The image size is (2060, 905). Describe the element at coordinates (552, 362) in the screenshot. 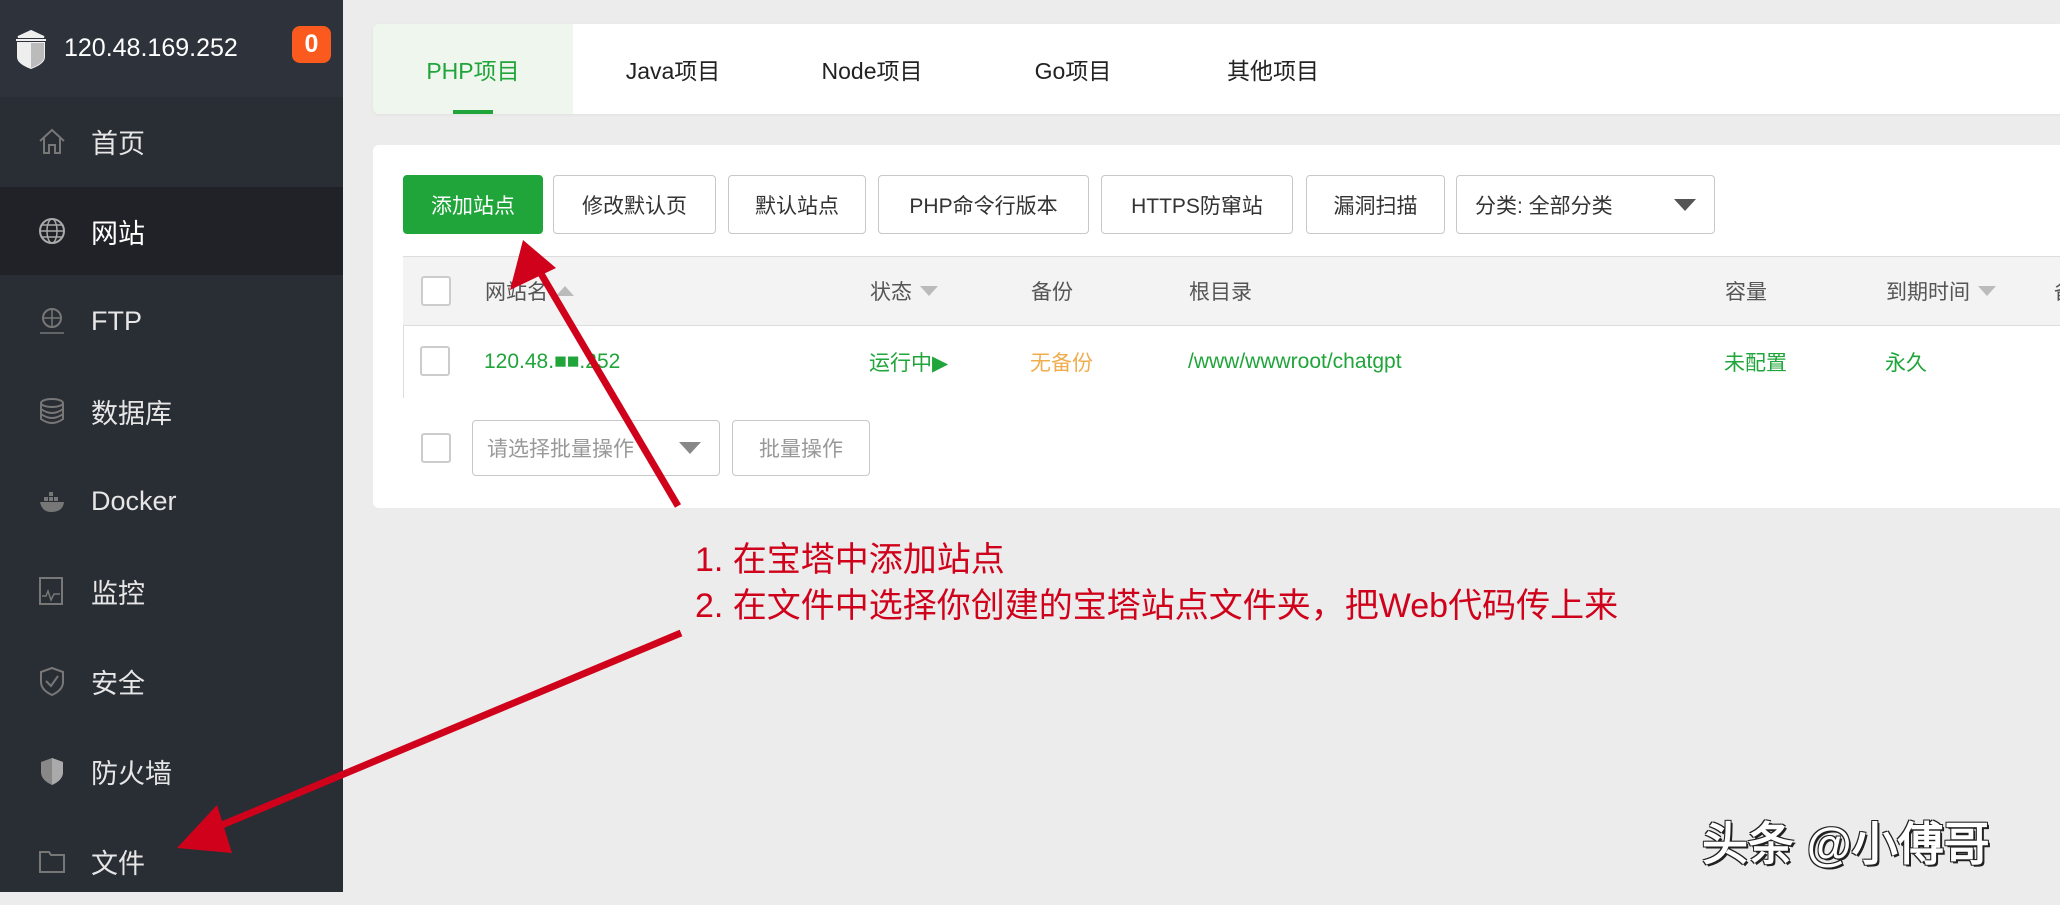

I see `site-name-link: 120.48.■■.252` at that location.